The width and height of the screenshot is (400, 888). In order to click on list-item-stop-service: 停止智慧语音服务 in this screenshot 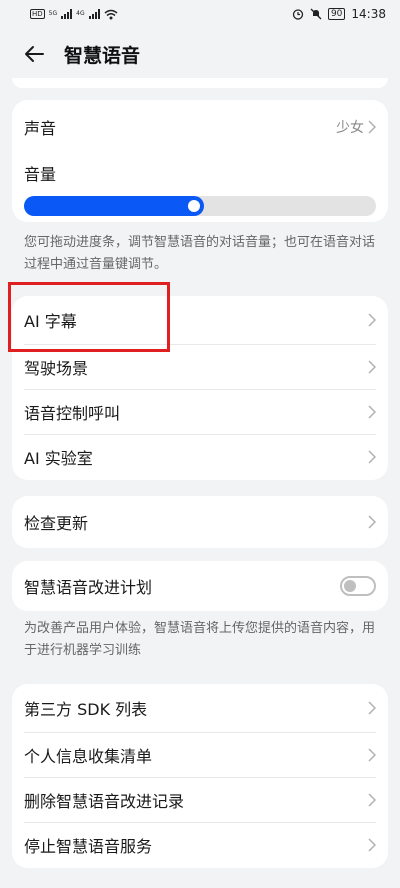, I will do `click(200, 844)`.